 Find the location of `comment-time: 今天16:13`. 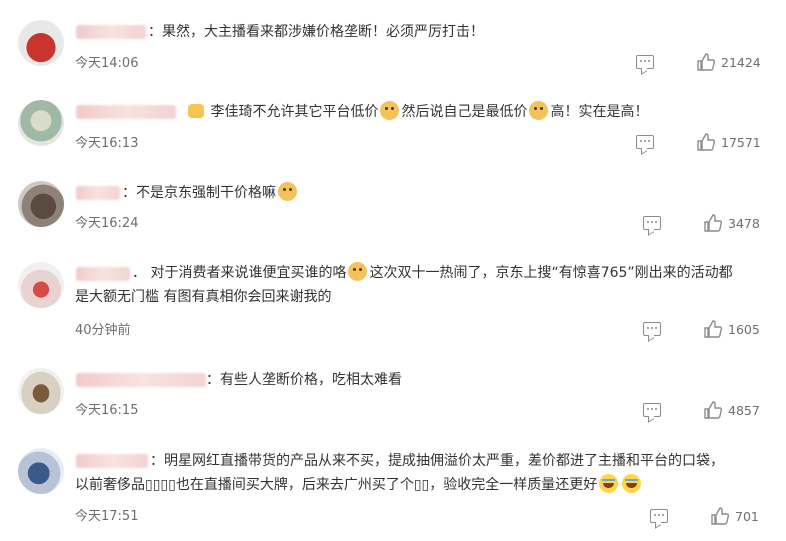

comment-time: 今天16:13 is located at coordinates (107, 143).